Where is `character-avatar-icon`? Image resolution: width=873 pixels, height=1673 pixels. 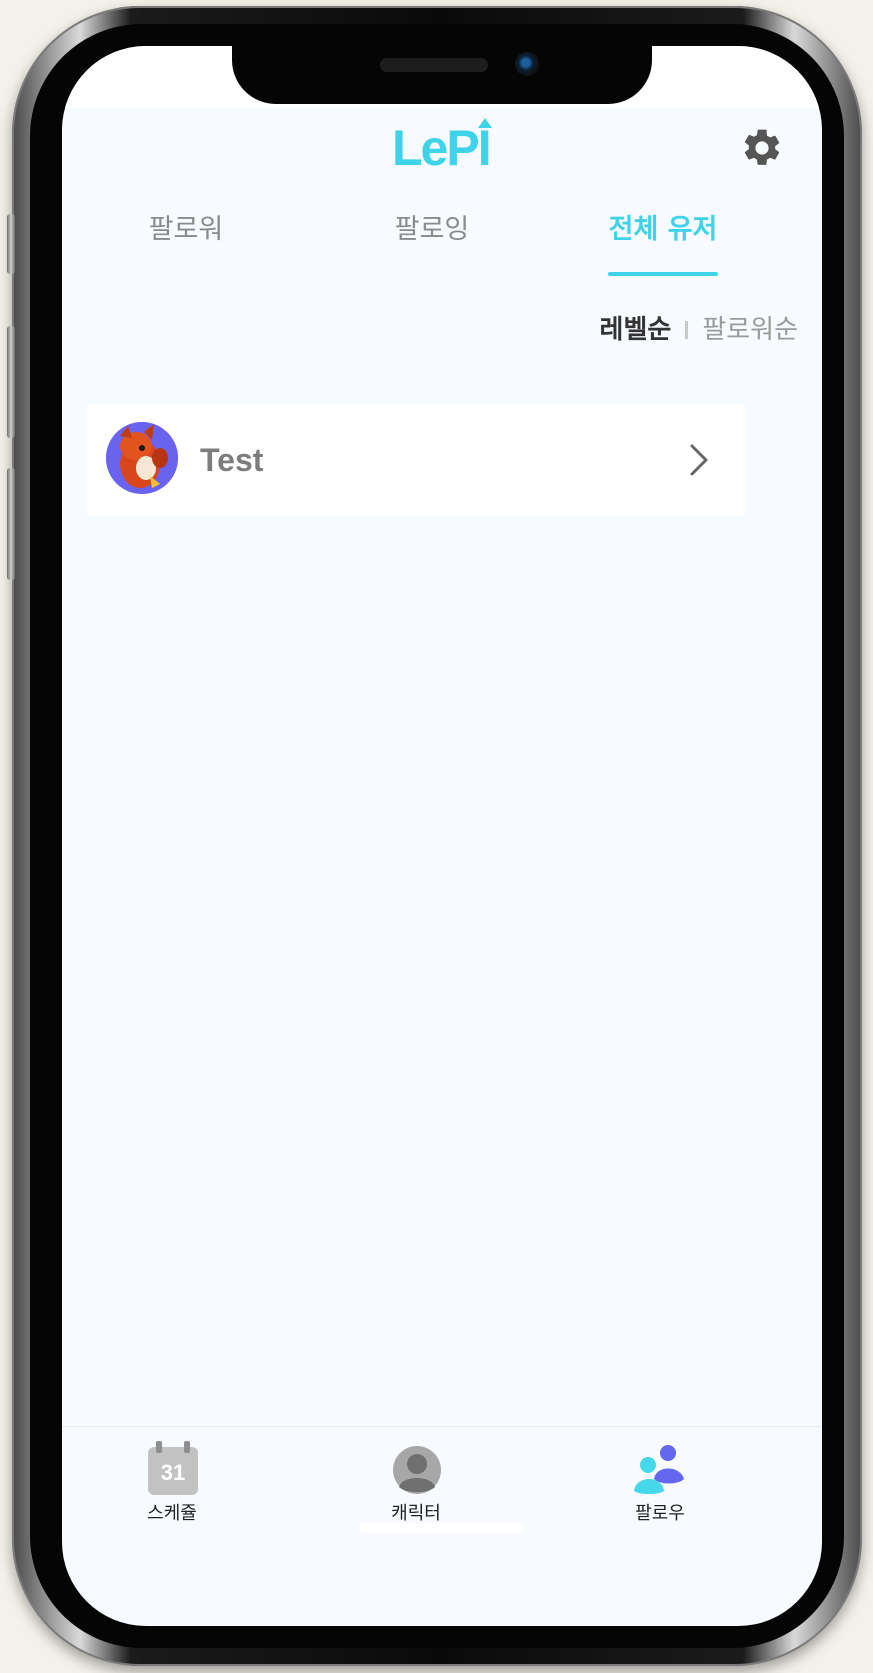
character-avatar-icon is located at coordinates (142, 458).